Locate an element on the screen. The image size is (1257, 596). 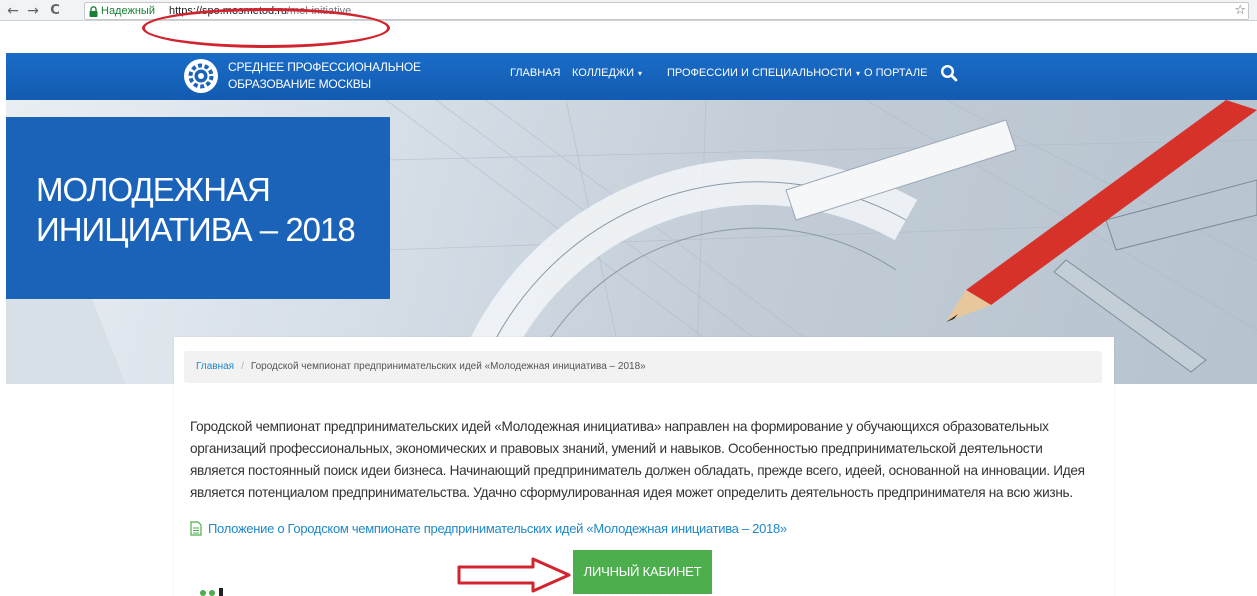
logo-line-1: СРЕДНЕЕ ПРОФЕССИОНАЛЬНОЕ is located at coordinates (324, 67).